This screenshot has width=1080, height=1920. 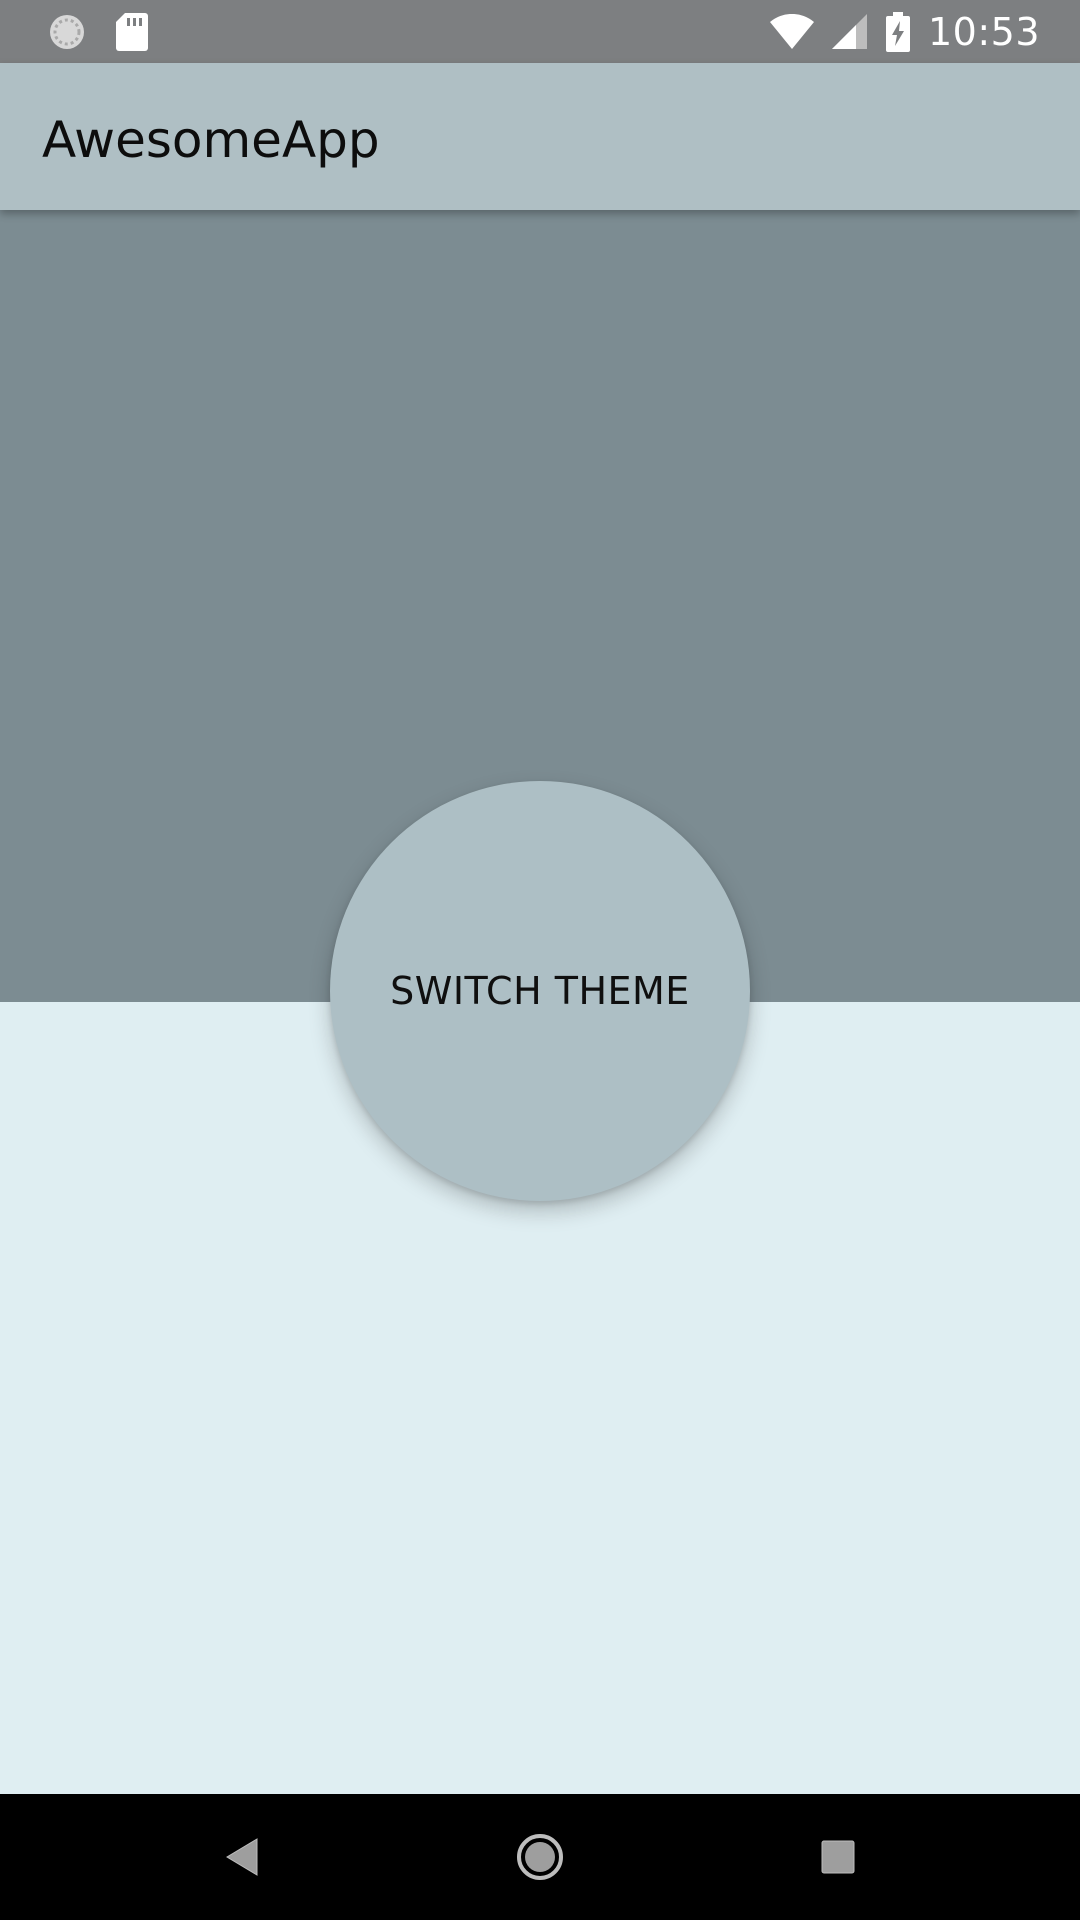 I want to click on navigation-bar, so click(x=540, y=1857).